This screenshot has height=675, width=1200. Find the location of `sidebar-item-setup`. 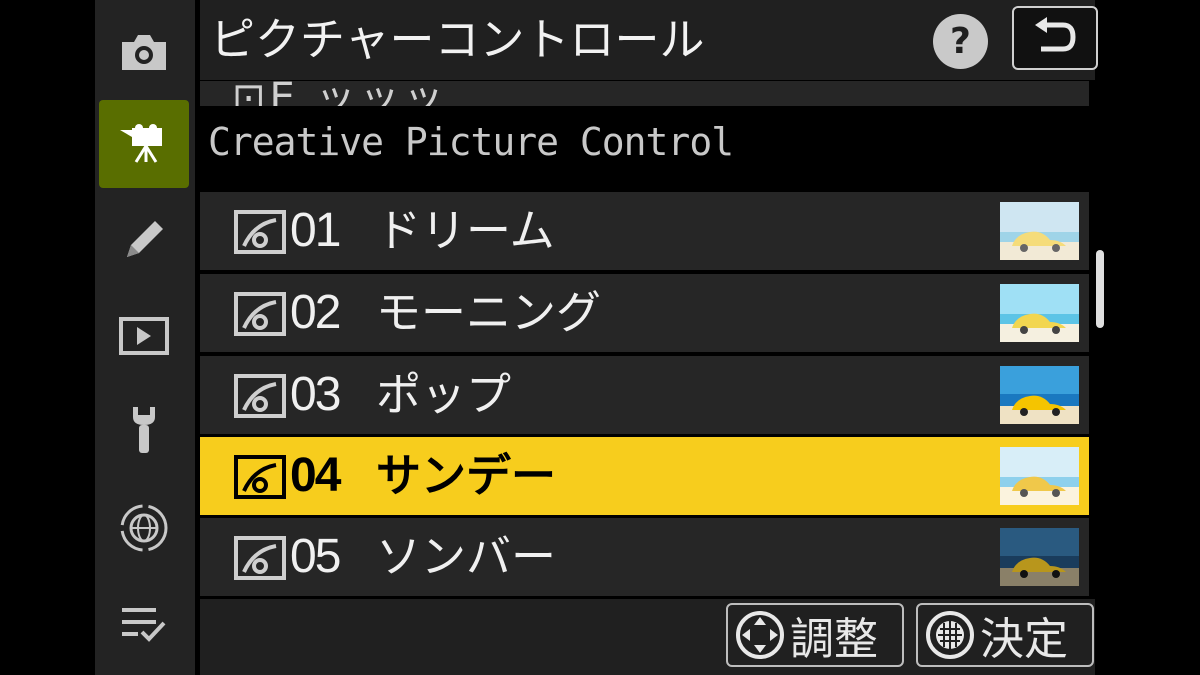

sidebar-item-setup is located at coordinates (144, 430).